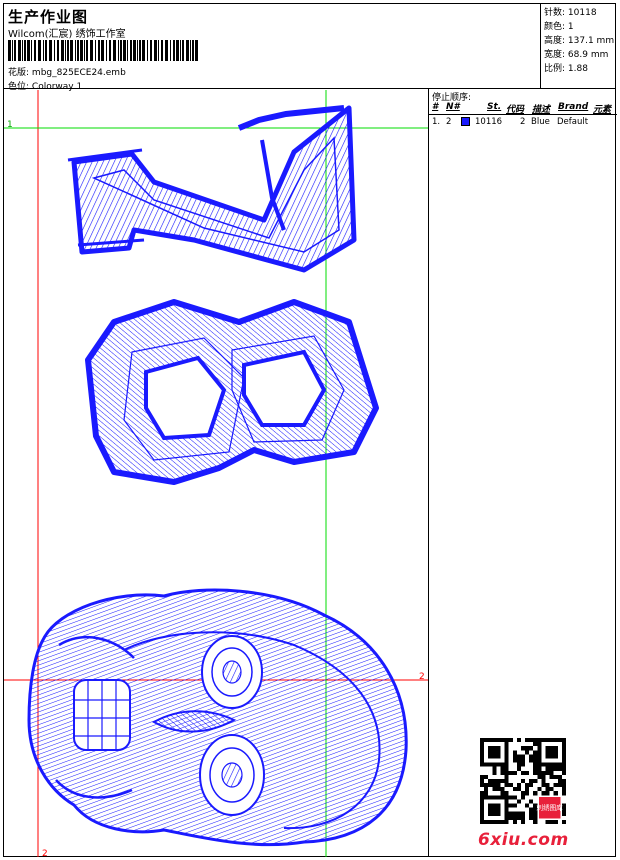 The width and height of the screenshot is (620, 860). Describe the element at coordinates (559, 27) in the screenshot. I see `stat-colors: 颜色: 1` at that location.